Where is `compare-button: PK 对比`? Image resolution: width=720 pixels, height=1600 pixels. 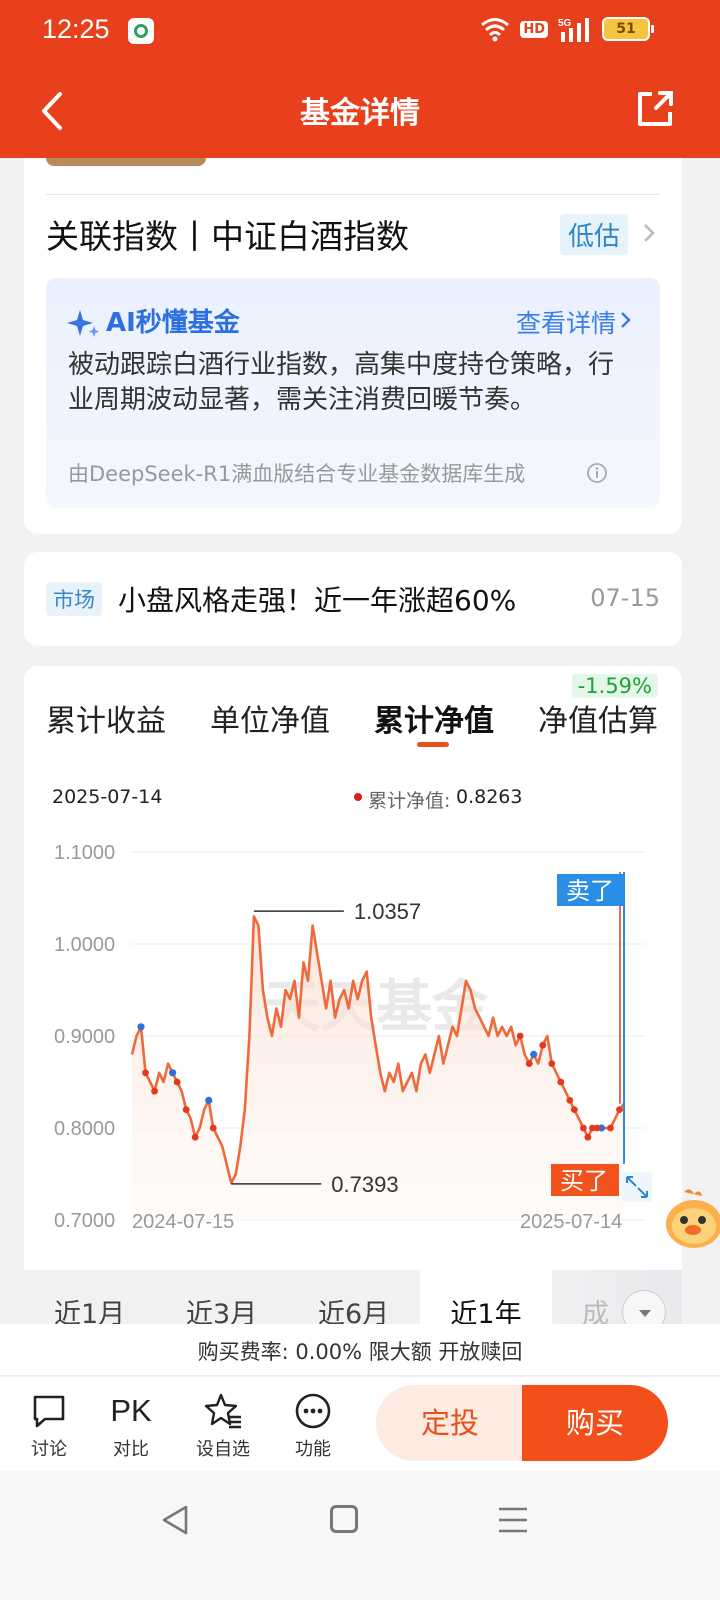 compare-button: PK 对比 is located at coordinates (131, 1426).